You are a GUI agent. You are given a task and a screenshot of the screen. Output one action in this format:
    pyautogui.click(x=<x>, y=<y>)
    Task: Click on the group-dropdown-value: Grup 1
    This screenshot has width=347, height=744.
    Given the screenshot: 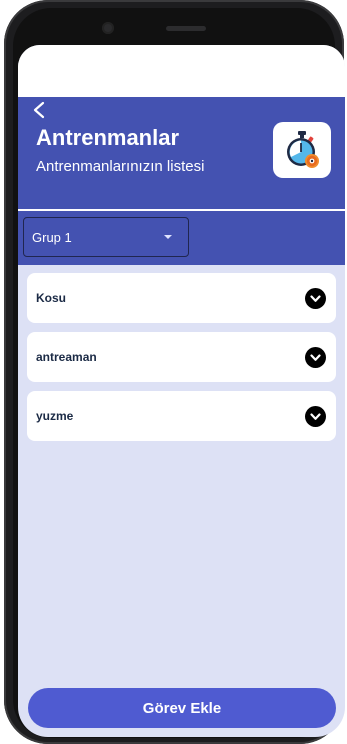 What is the action you would take?
    pyautogui.click(x=52, y=237)
    